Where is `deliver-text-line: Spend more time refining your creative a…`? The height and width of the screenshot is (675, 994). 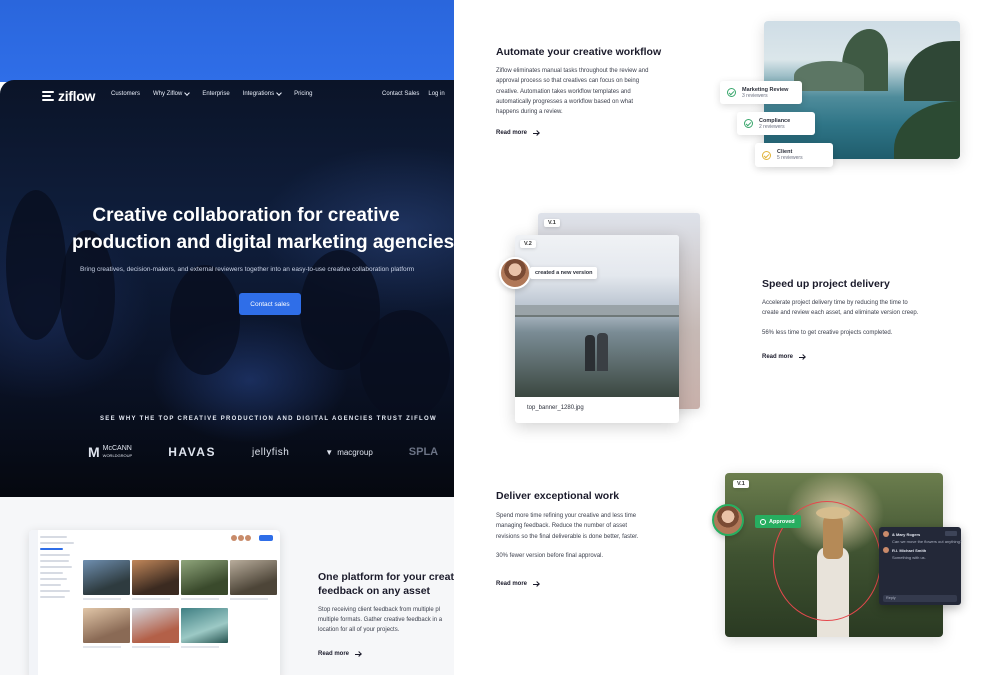 deliver-text-line: Spend more time refining your creative a… is located at coordinates (566, 516).